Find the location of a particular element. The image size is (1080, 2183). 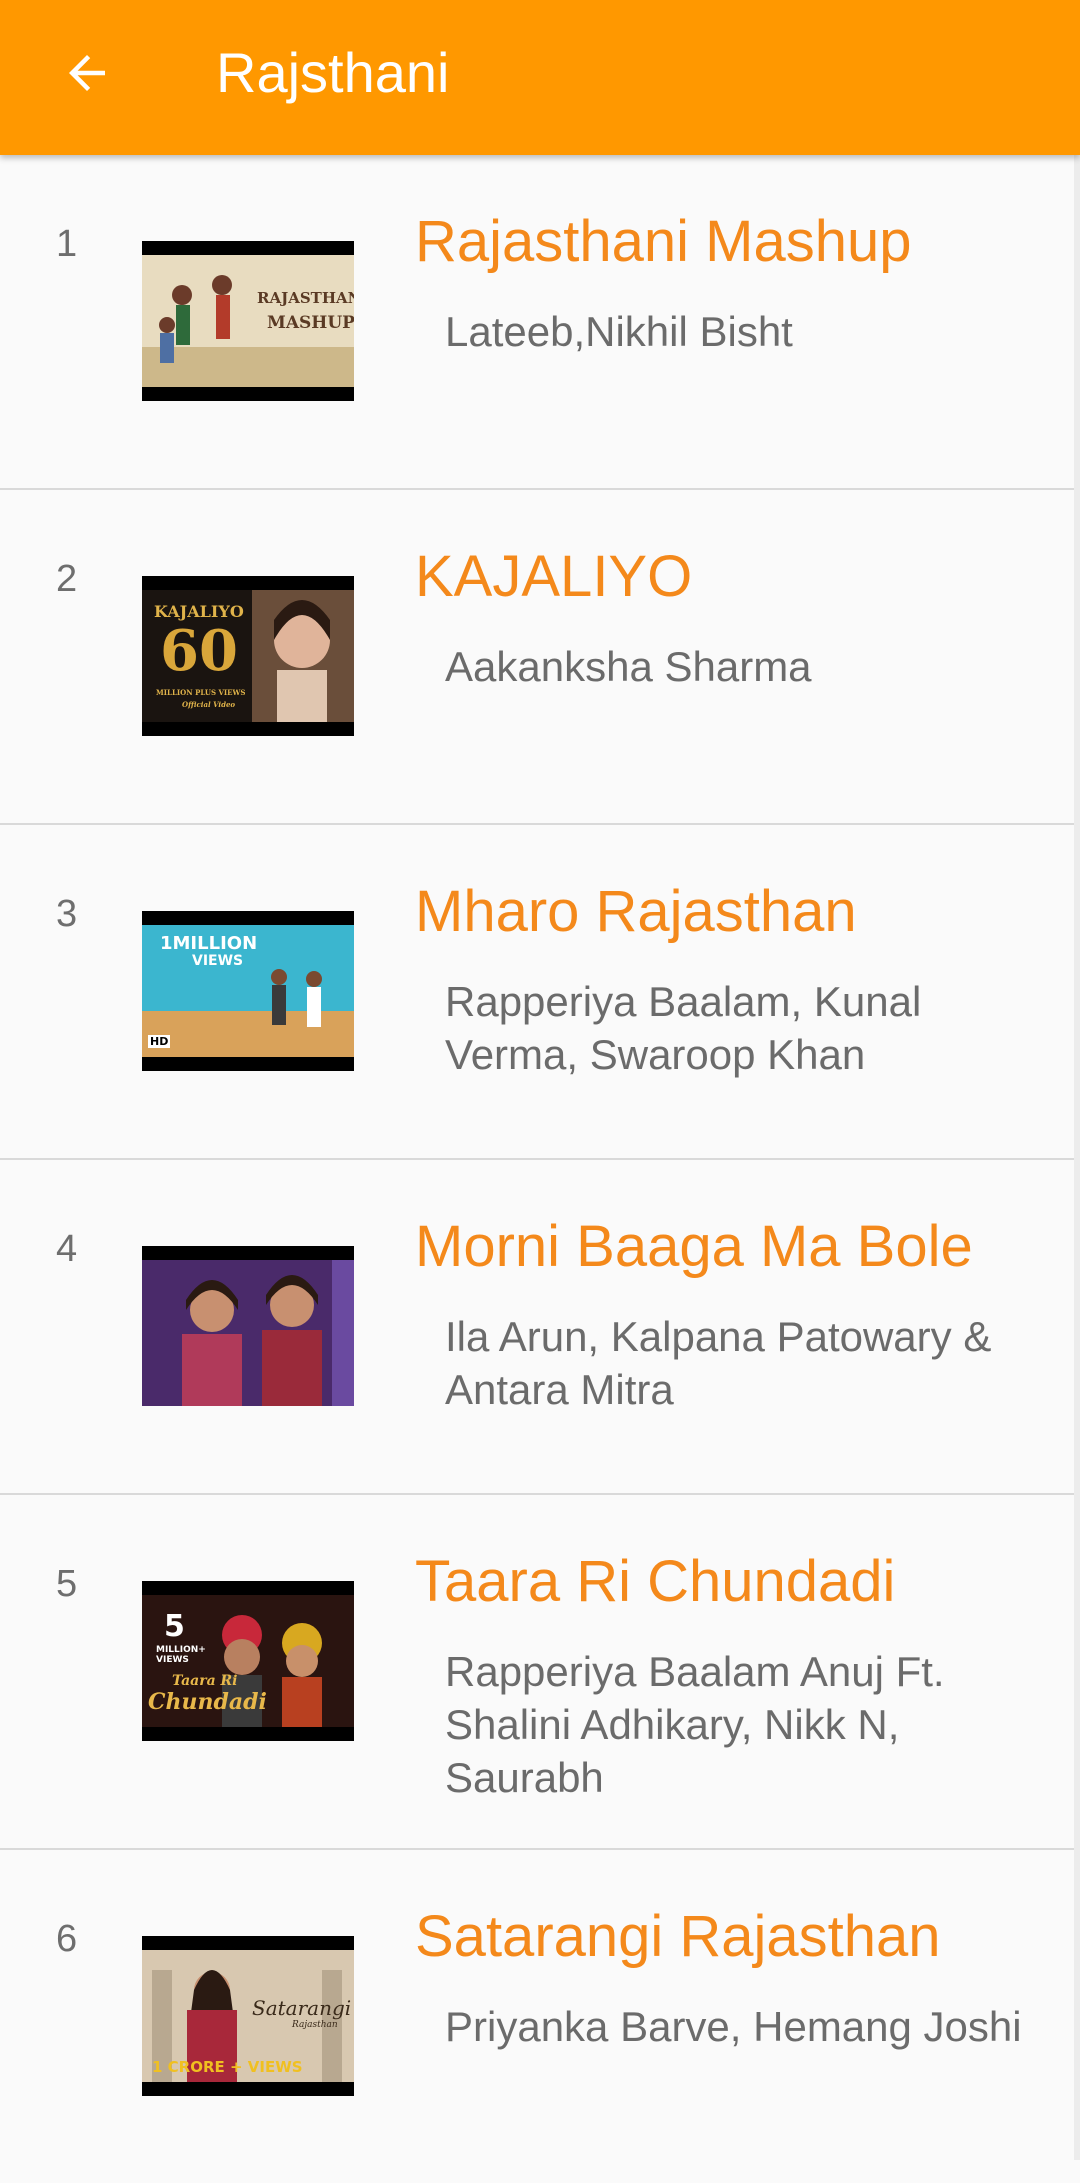

song-artists: Priyanka Barve, Hemang Joshi is located at coordinates (733, 2026).